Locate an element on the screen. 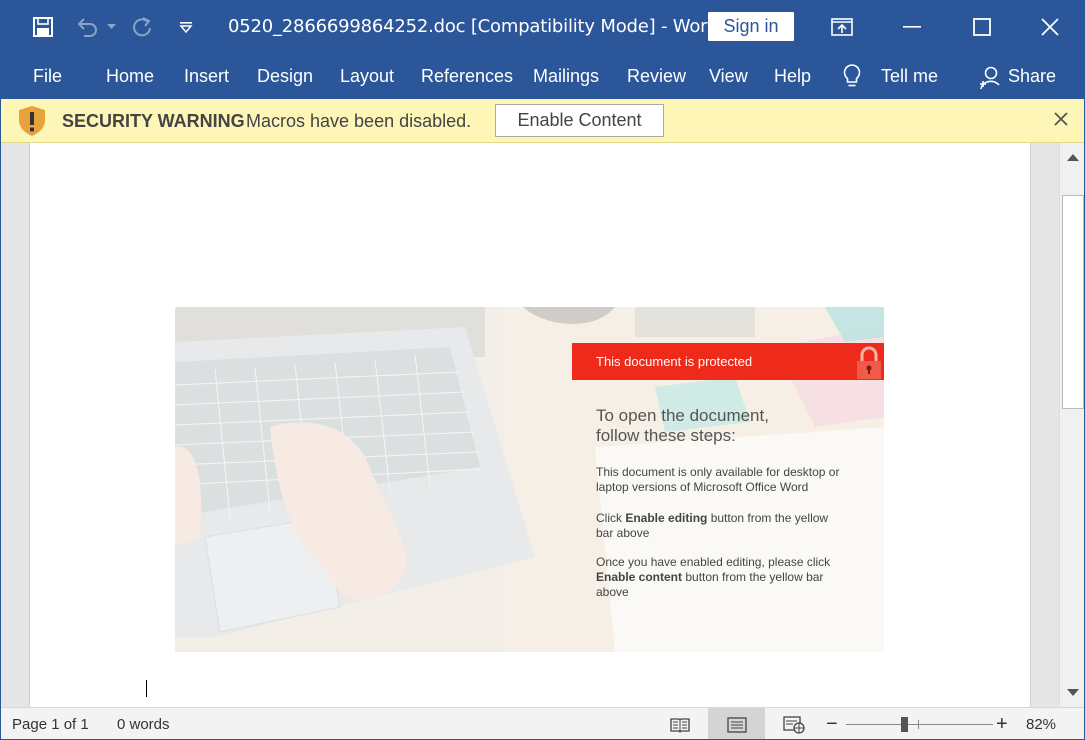 The image size is (1085, 740). lightbulb-icon is located at coordinates (852, 78).